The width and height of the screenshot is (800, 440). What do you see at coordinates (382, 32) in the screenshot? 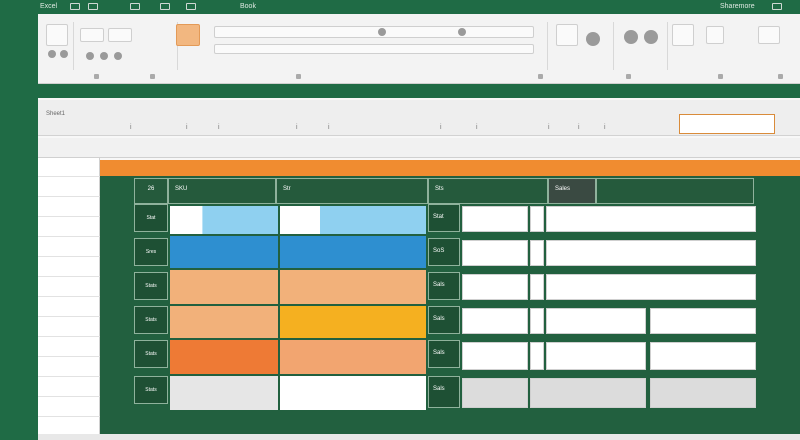
I see `wrap-icon` at bounding box center [382, 32].